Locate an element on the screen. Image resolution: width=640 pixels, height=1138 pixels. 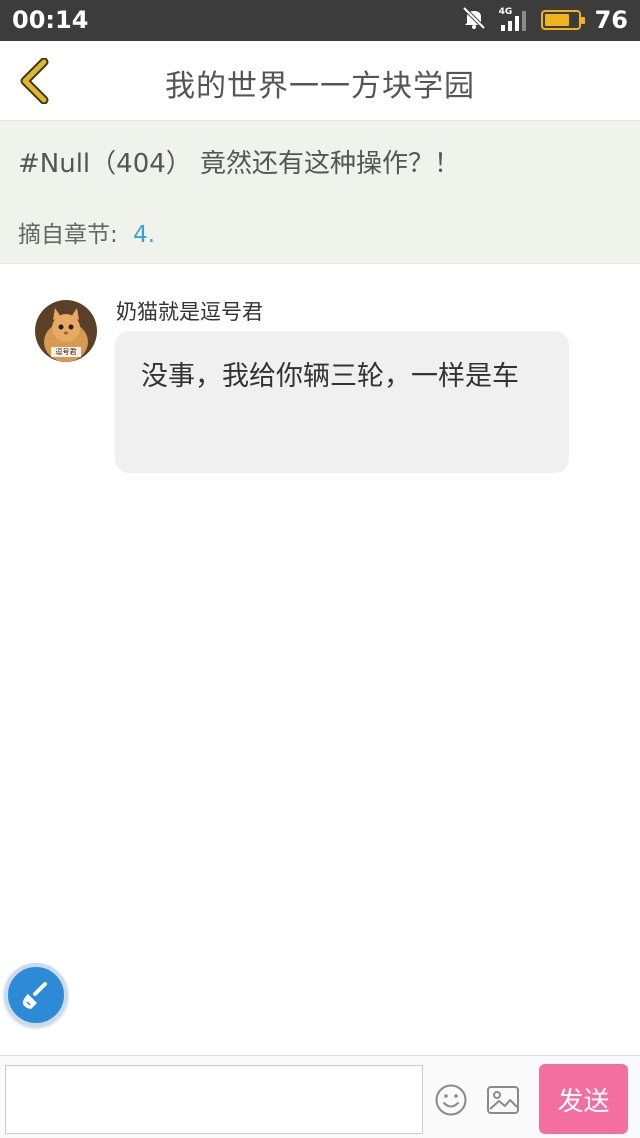
battery-icon is located at coordinates (562, 20).